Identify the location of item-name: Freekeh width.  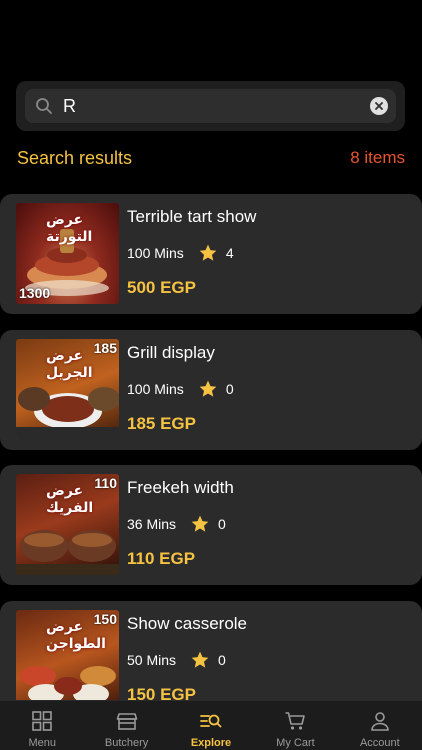
(180, 487).